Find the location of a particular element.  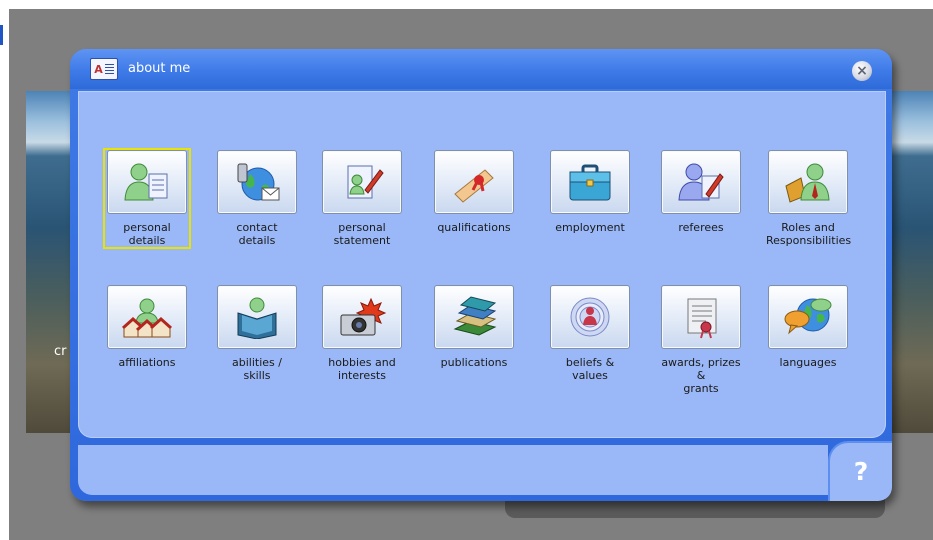

tile-abilities-skills: abilities / skills is located at coordinates (257, 333).